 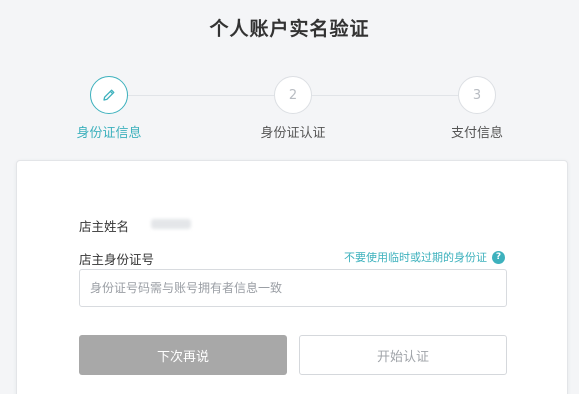 I want to click on later-button: 下次再说, so click(x=183, y=355).